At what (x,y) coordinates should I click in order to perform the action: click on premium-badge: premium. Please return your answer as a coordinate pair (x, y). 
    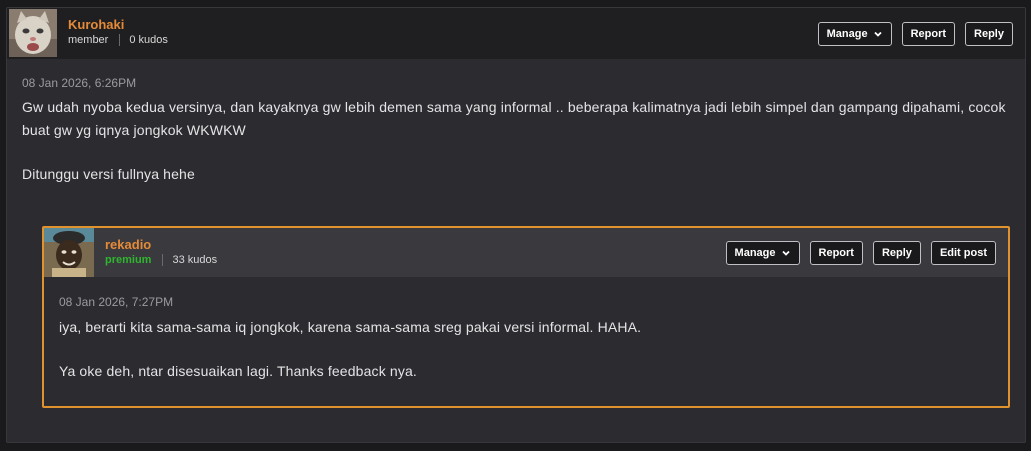
    Looking at the image, I should click on (128, 260).